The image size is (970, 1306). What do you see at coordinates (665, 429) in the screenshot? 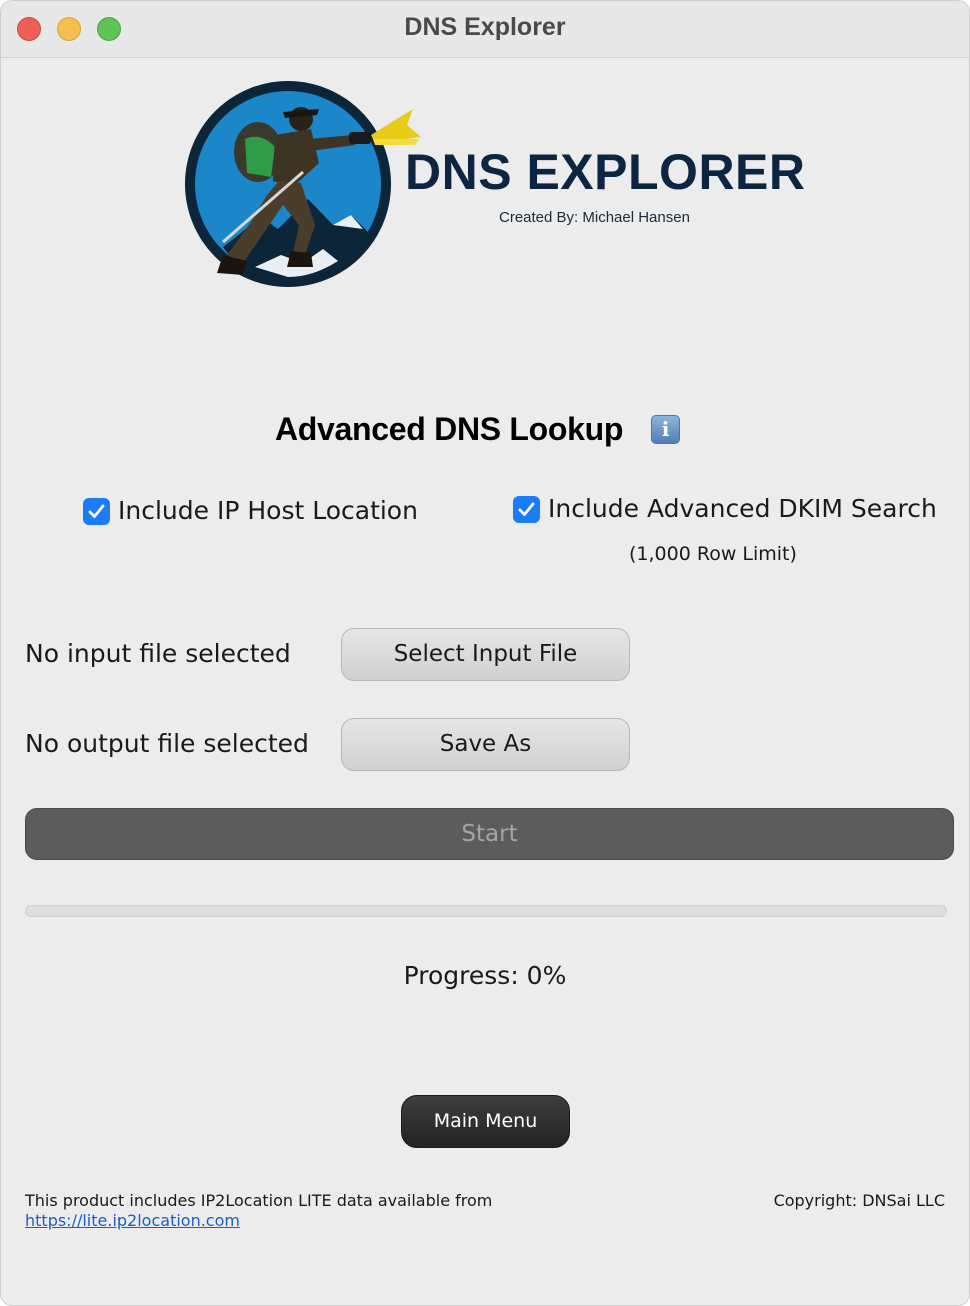
I see `info-icon: i` at bounding box center [665, 429].